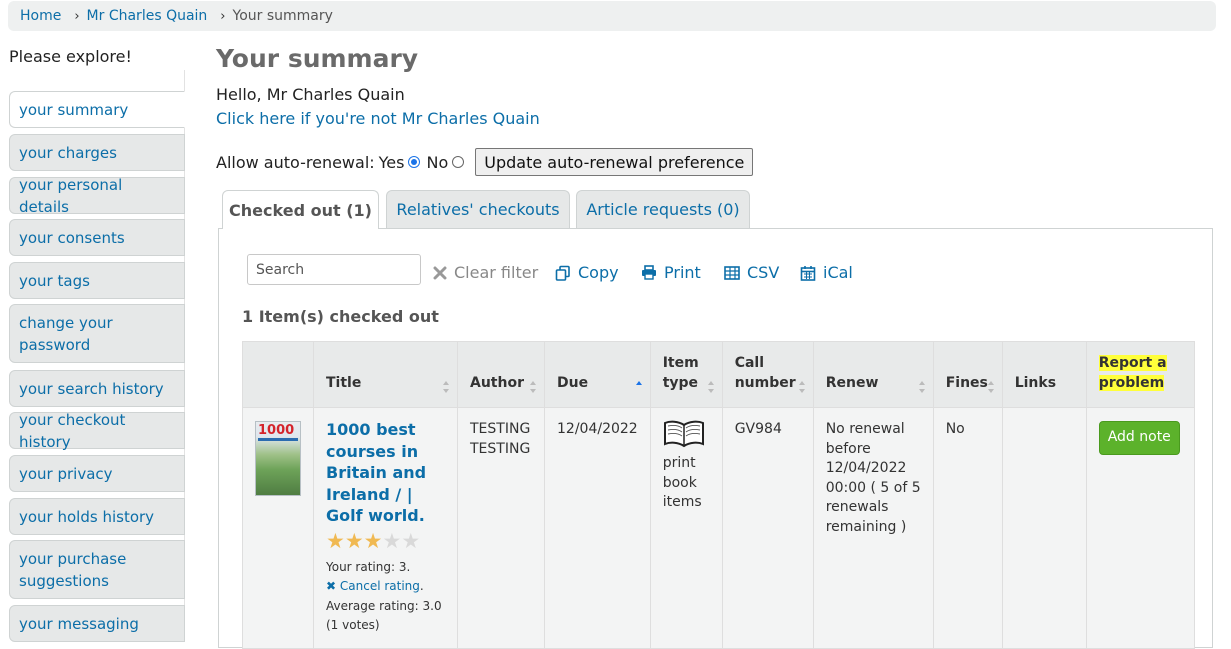  What do you see at coordinates (391, 162) in the screenshot?
I see `auto-renewal-yes-label: Yes` at bounding box center [391, 162].